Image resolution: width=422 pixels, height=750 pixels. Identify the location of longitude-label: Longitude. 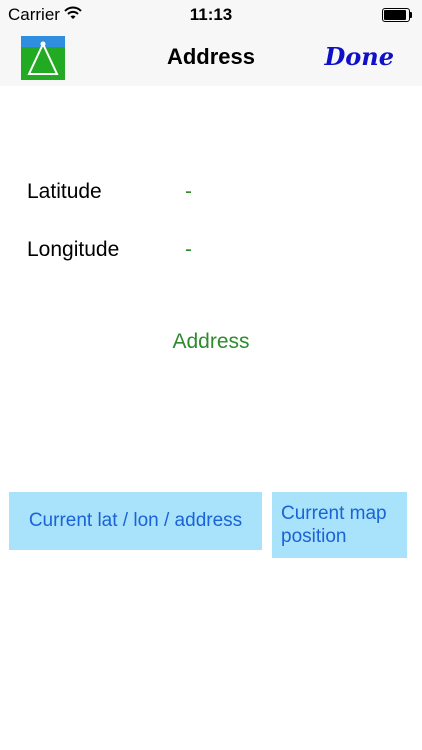
(73, 249).